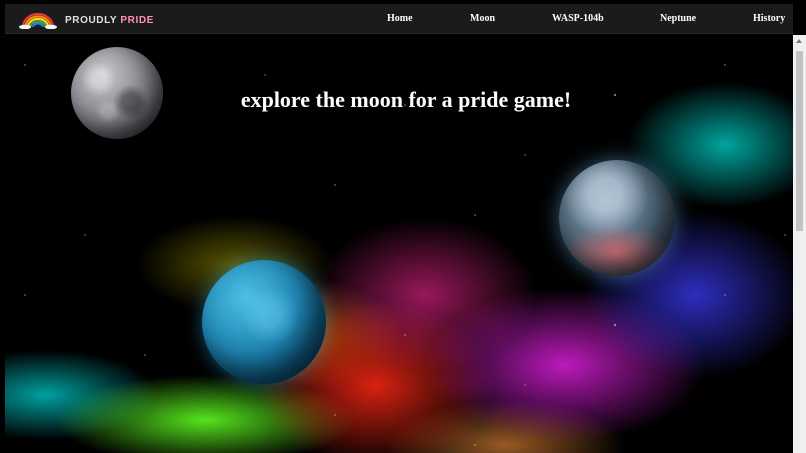 Image resolution: width=806 pixels, height=453 pixels. Describe the element at coordinates (578, 18) in the screenshot. I see `nav-link-wasp-104b: WASP-104b` at that location.